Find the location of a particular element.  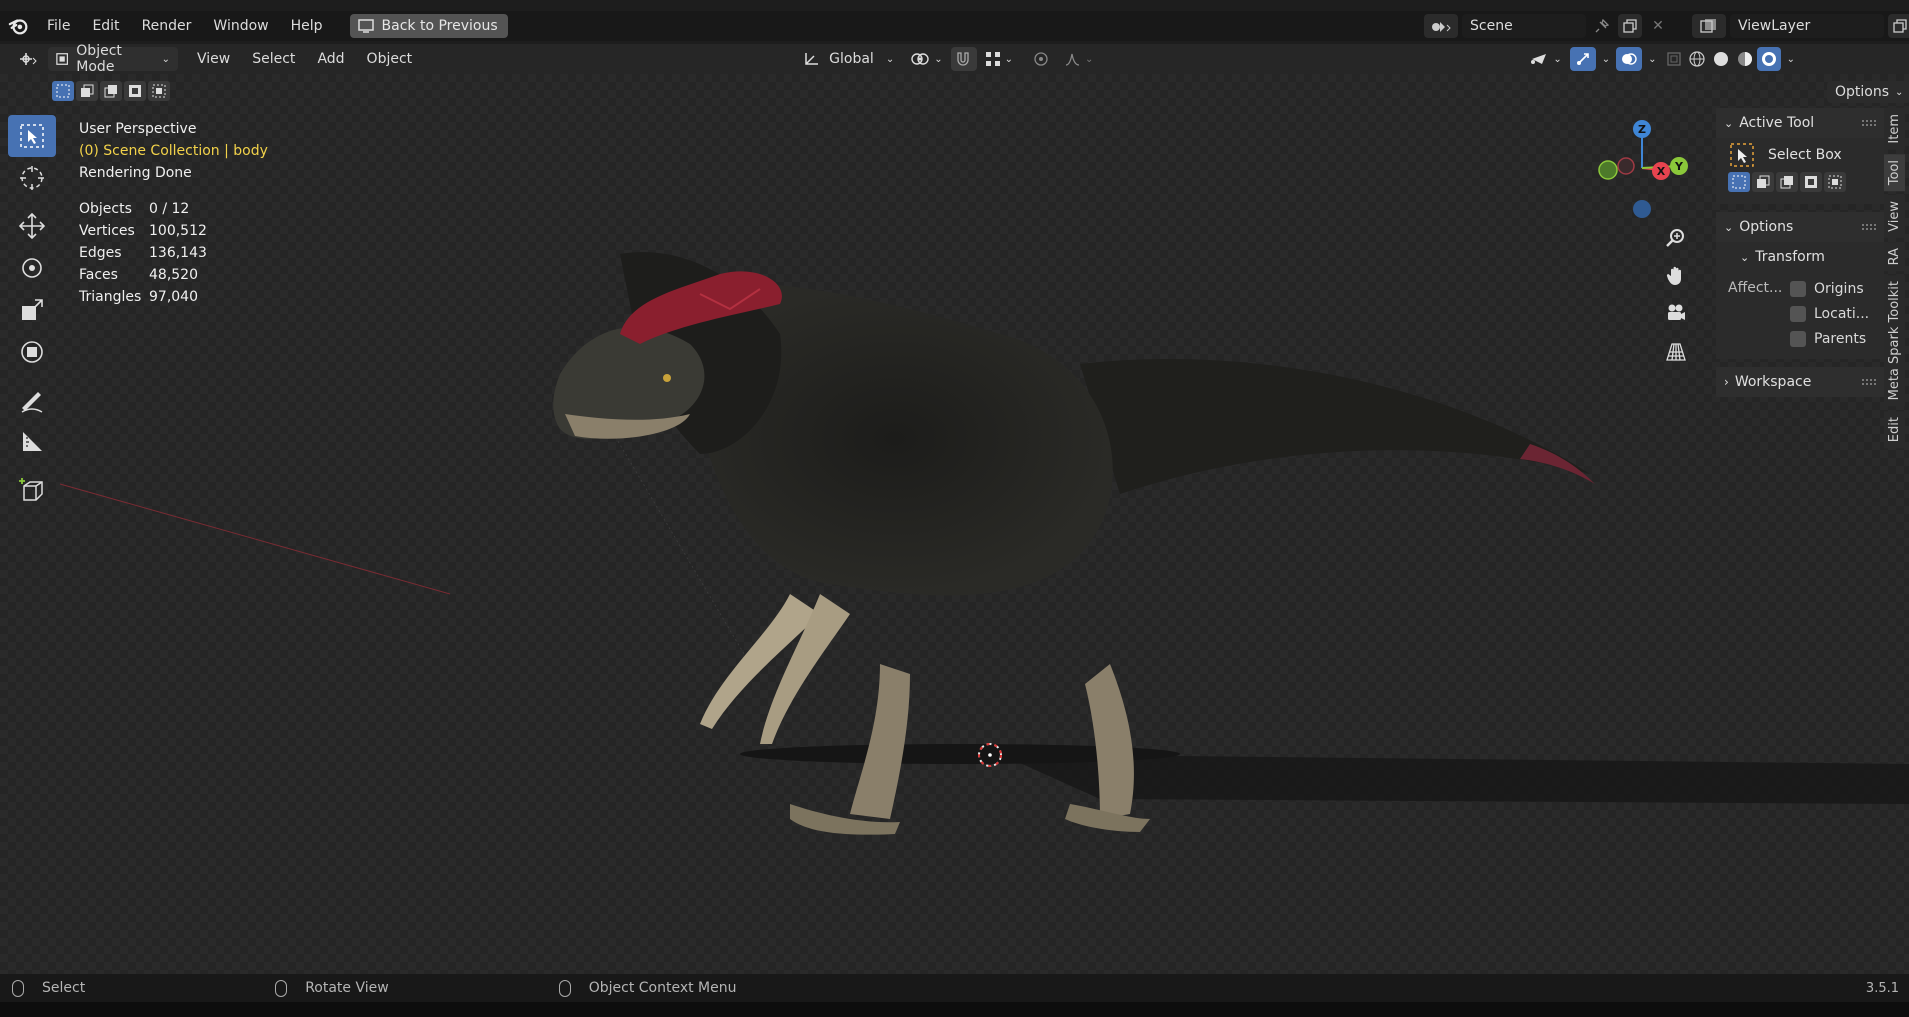

tool-move is located at coordinates (32, 226).